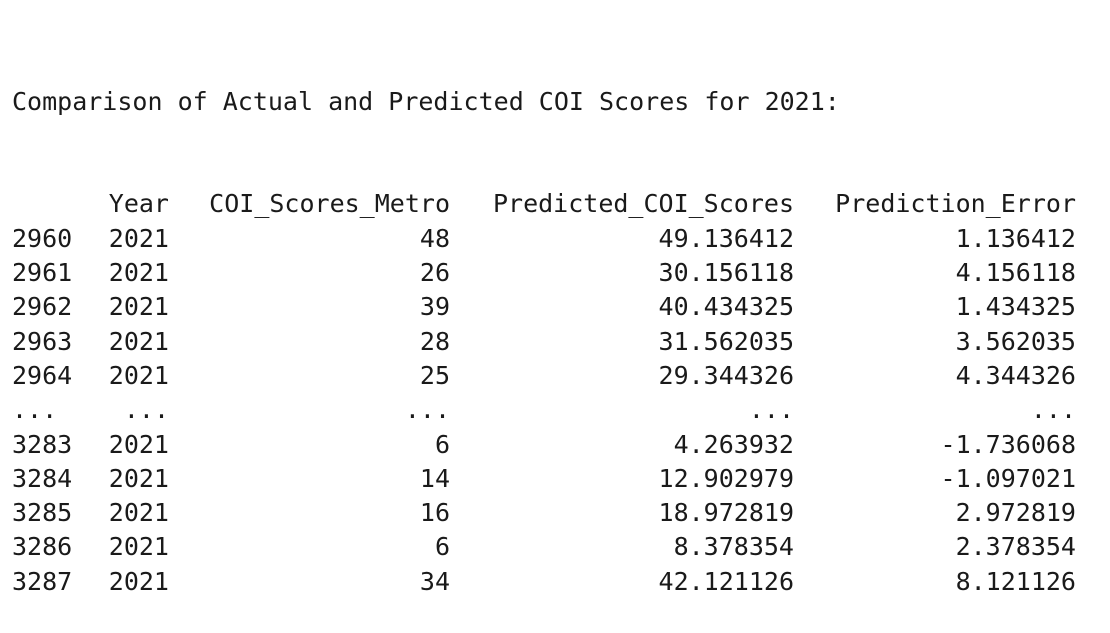 This screenshot has width=1110, height=633. What do you see at coordinates (42, 581) in the screenshot?
I see `row-index: 3287` at bounding box center [42, 581].